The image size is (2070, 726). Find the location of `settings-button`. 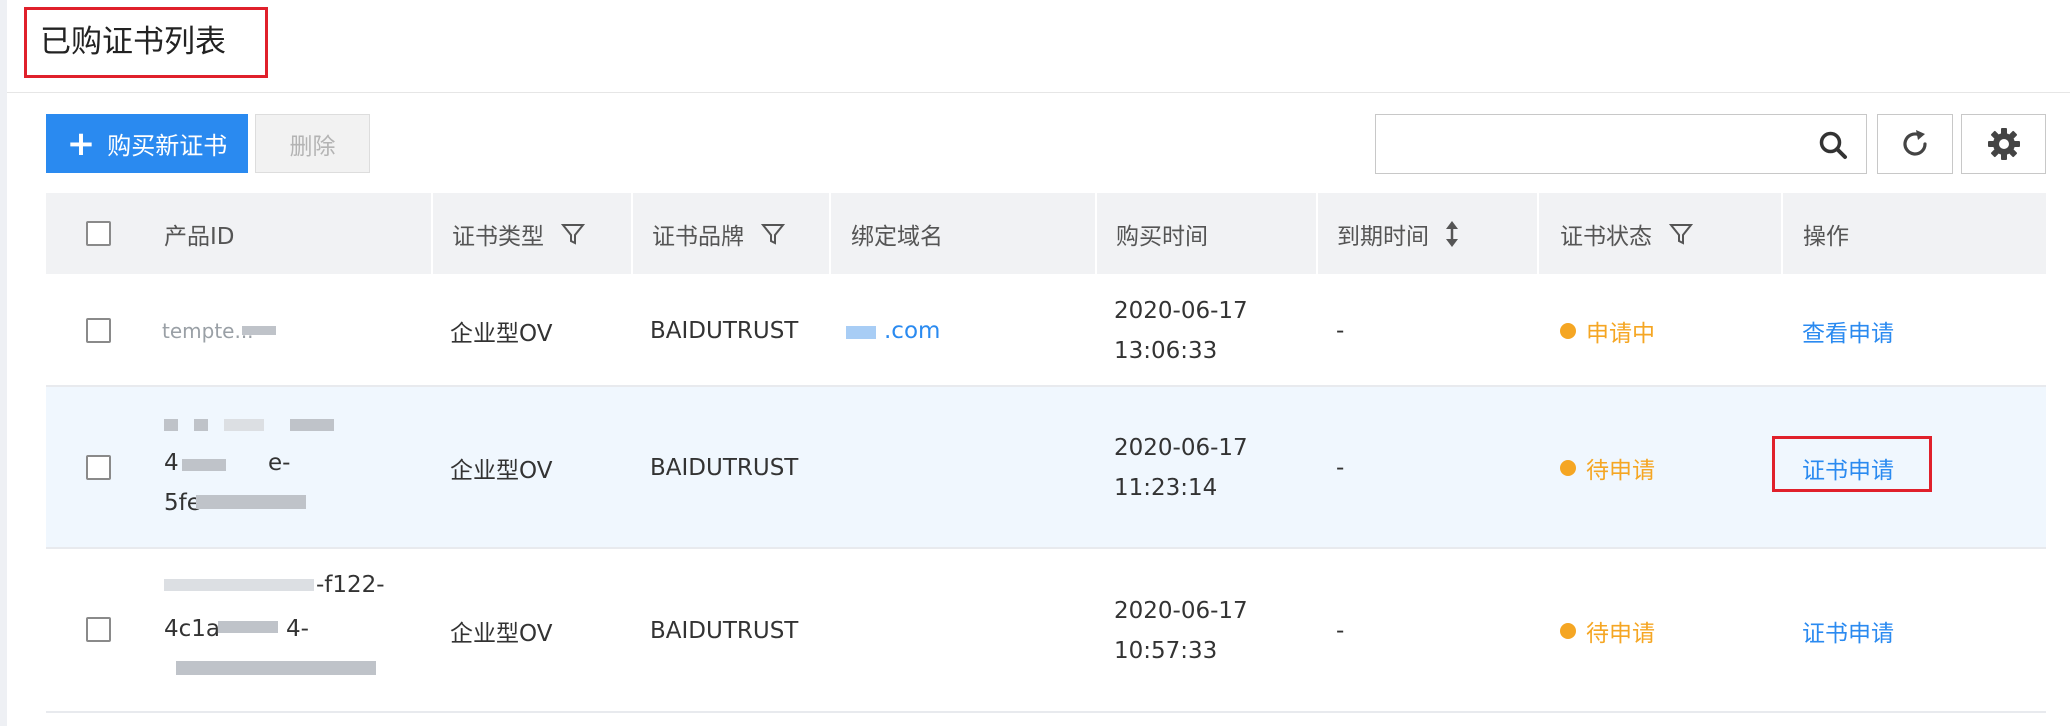

settings-button is located at coordinates (2003, 144).